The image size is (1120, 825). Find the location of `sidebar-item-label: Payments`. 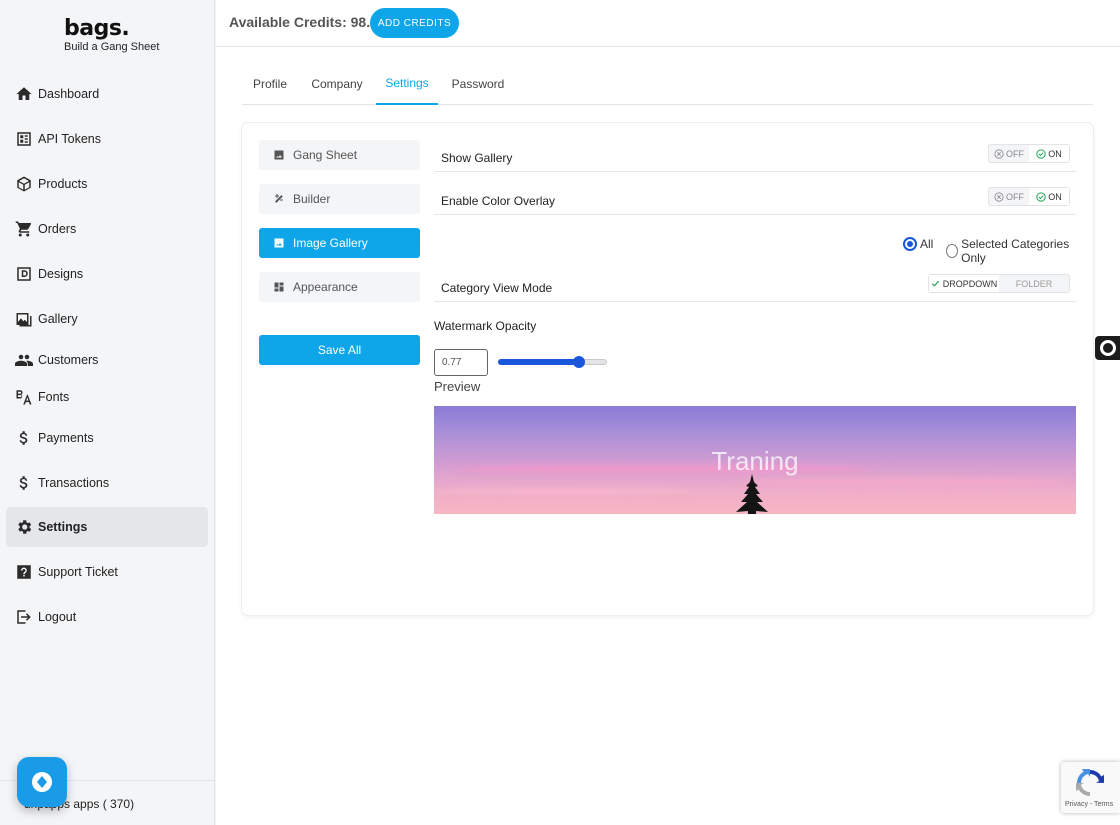

sidebar-item-label: Payments is located at coordinates (66, 438).